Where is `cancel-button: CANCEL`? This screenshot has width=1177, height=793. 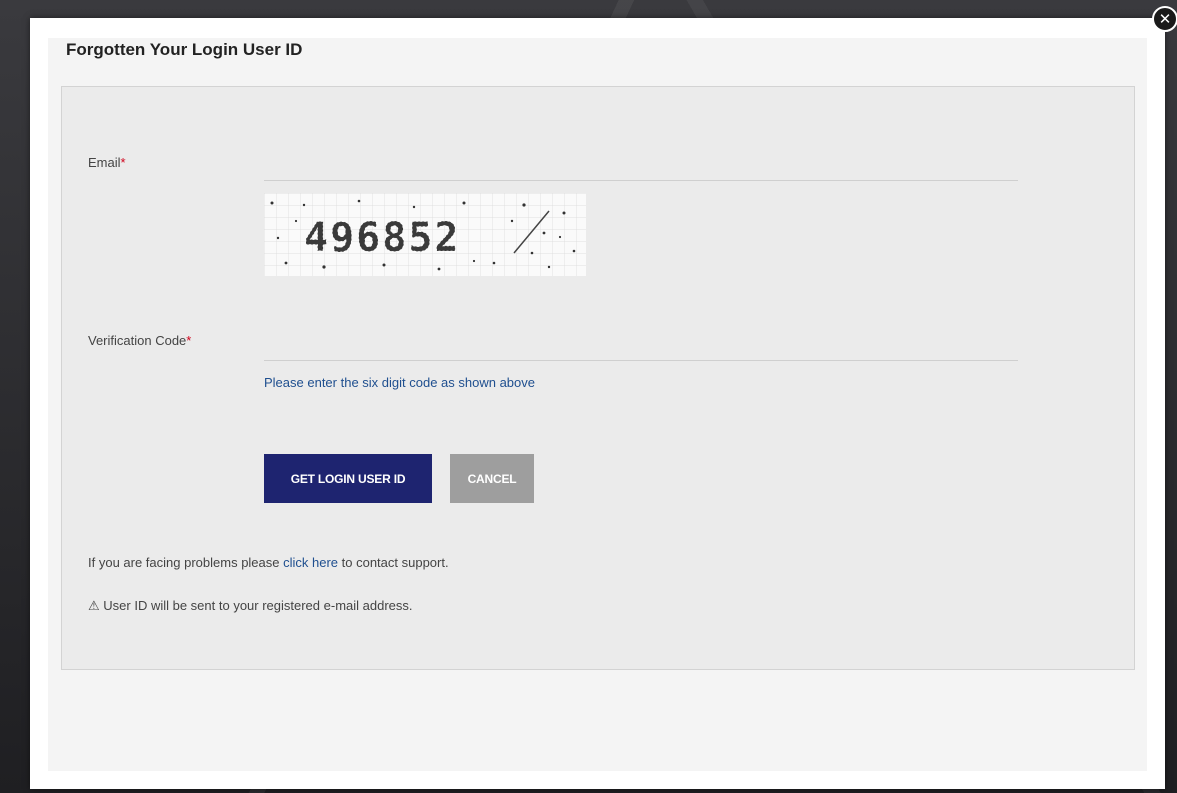
cancel-button: CANCEL is located at coordinates (492, 478).